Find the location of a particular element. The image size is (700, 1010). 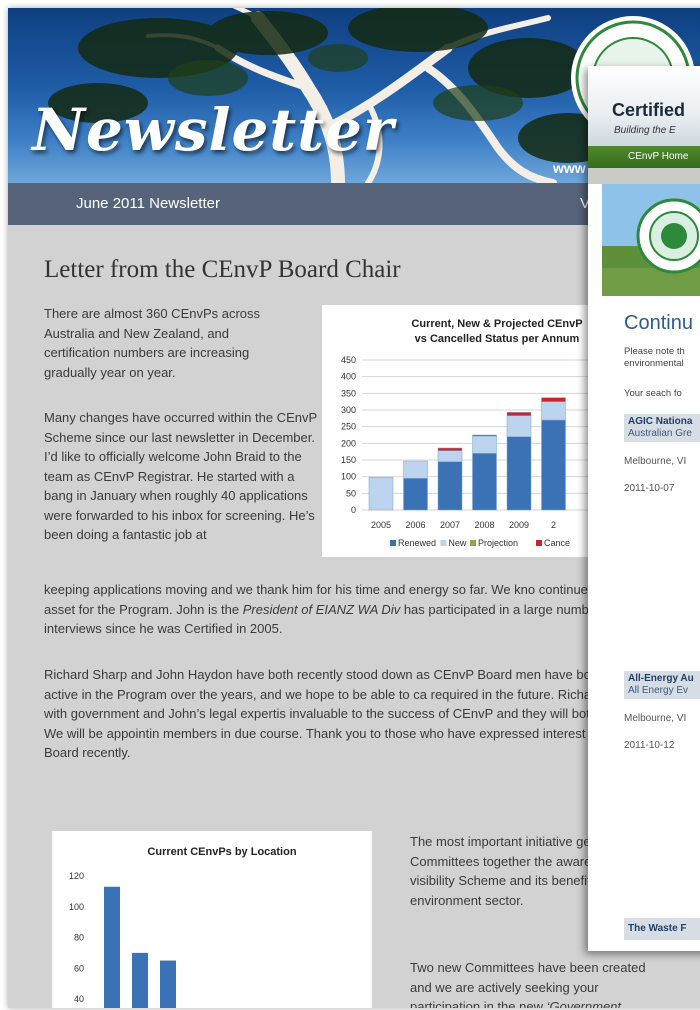

search-result-text: Your seach fo is located at coordinates (653, 393).